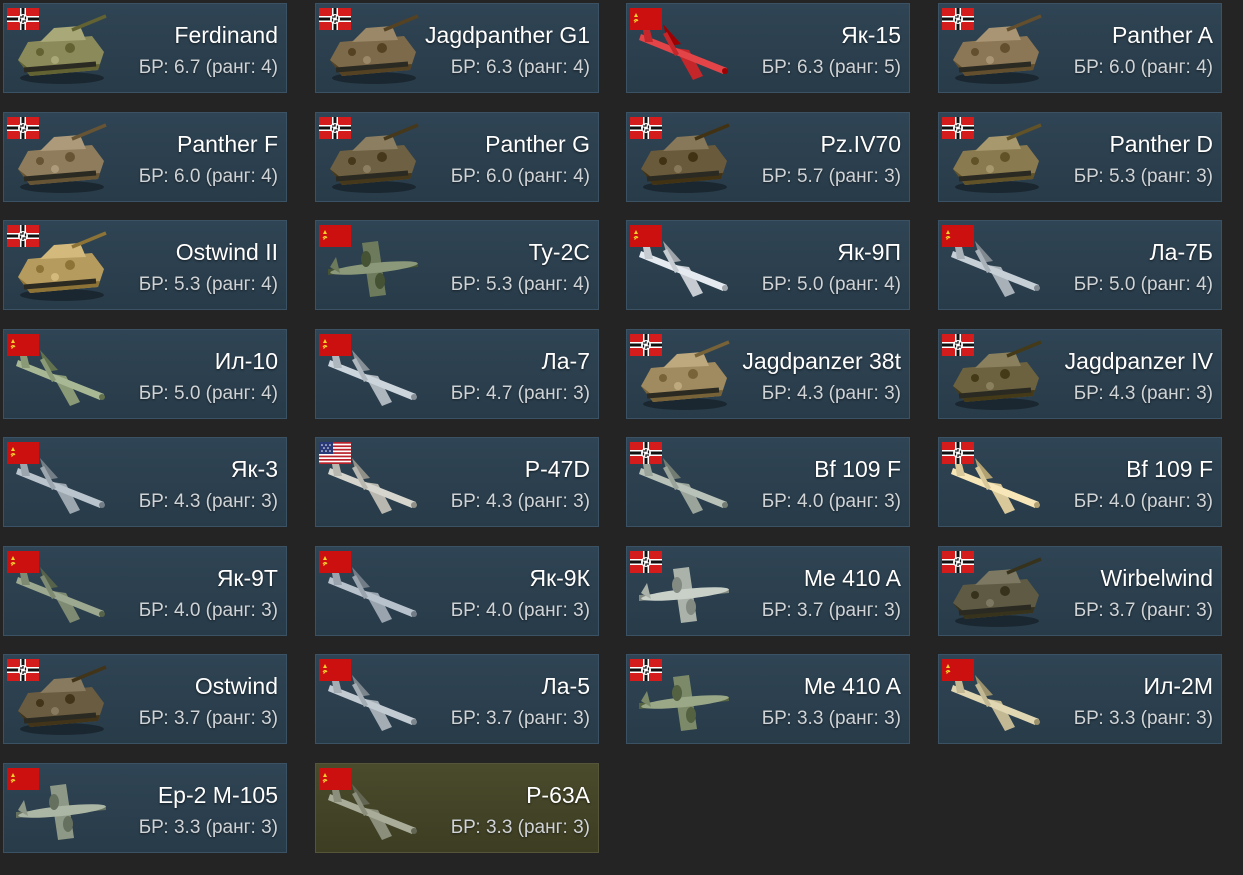 The width and height of the screenshot is (1243, 875). I want to click on vehicle-name: Panther G, so click(537, 144).